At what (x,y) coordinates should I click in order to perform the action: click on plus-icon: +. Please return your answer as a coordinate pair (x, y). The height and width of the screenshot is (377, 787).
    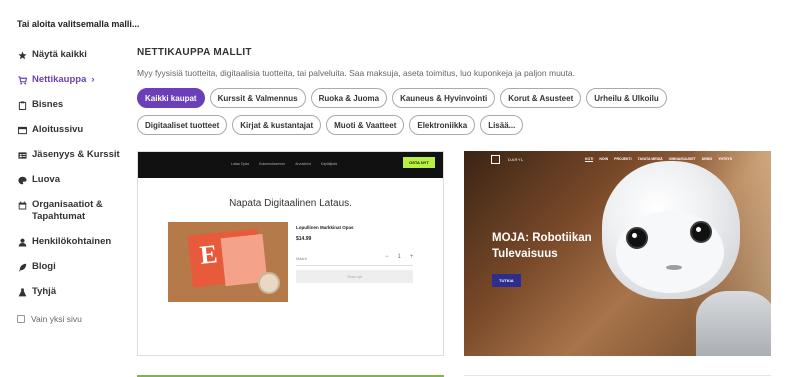
    Looking at the image, I should click on (411, 257).